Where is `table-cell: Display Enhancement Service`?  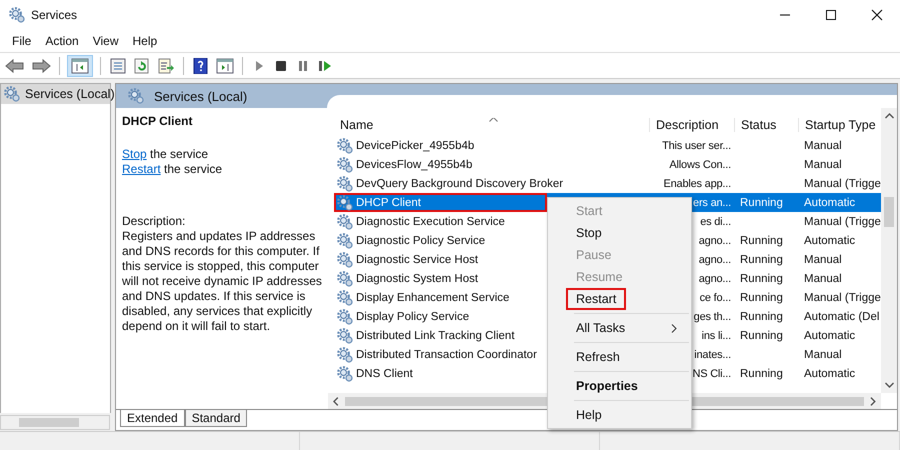
table-cell: Display Enhancement Service is located at coordinates (433, 298).